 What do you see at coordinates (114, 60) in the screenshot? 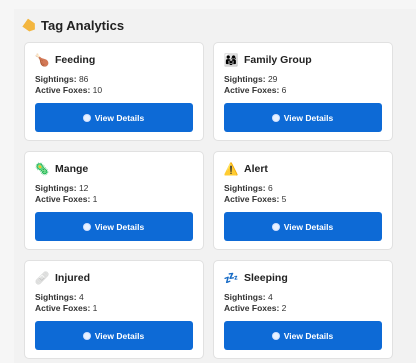
I see `card-header: 🍗 Feeding` at bounding box center [114, 60].